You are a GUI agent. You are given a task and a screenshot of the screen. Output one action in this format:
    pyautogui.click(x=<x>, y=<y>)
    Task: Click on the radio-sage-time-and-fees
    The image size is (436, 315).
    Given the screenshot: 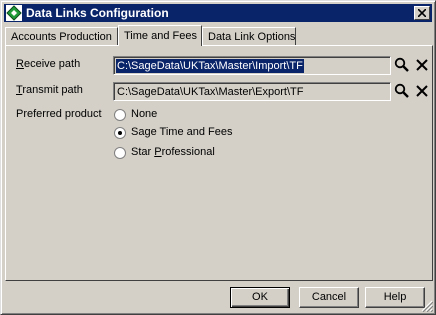 What is the action you would take?
    pyautogui.click(x=120, y=133)
    